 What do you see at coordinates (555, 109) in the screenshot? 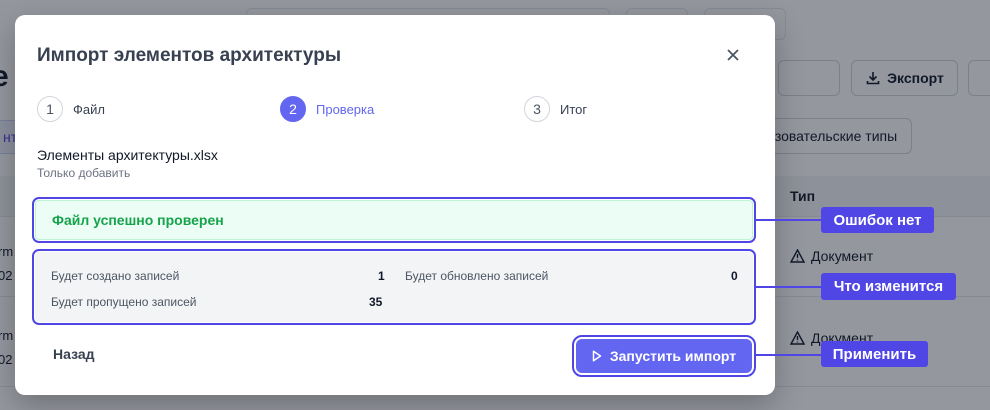
I see `step-result: 3 Итог` at bounding box center [555, 109].